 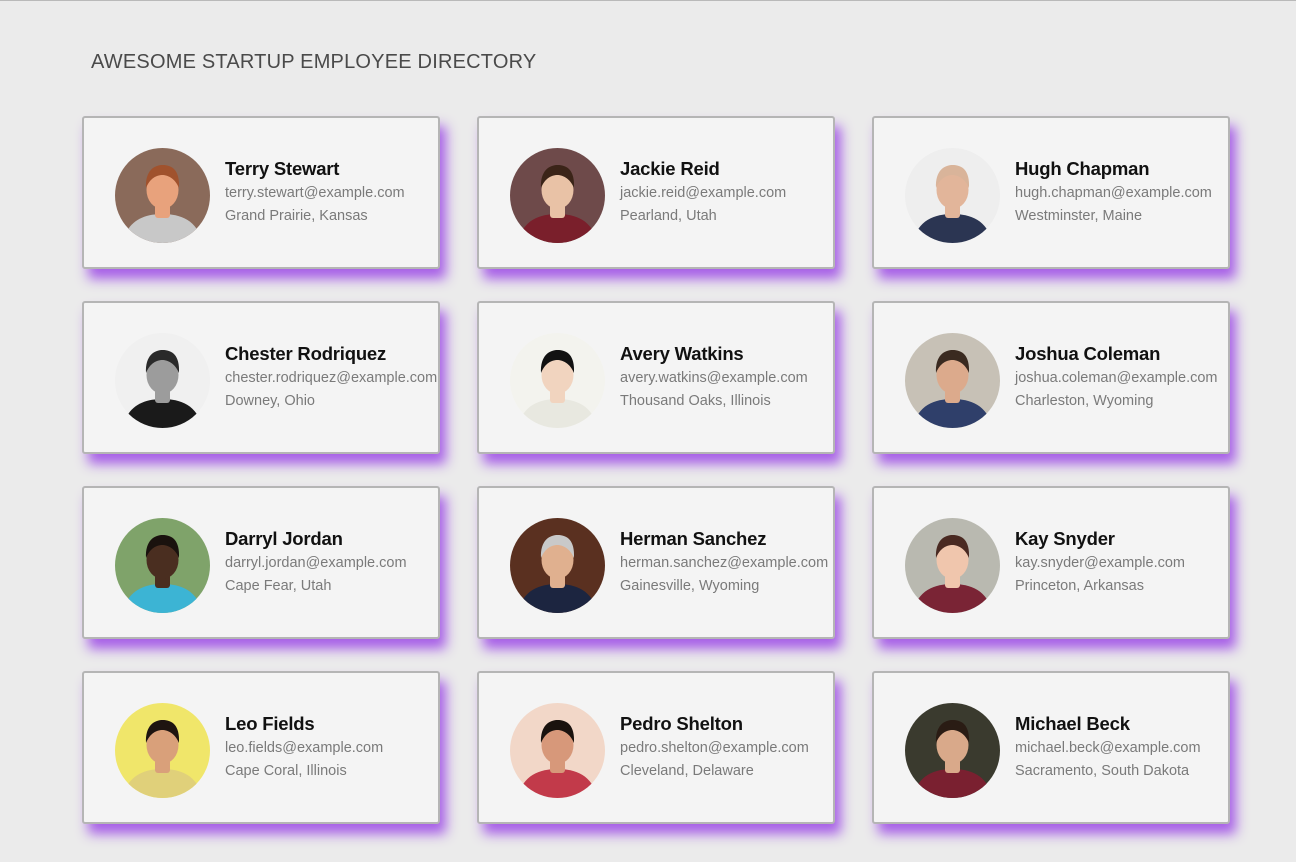 What do you see at coordinates (682, 353) in the screenshot?
I see `employee-name: Avery Watkins` at bounding box center [682, 353].